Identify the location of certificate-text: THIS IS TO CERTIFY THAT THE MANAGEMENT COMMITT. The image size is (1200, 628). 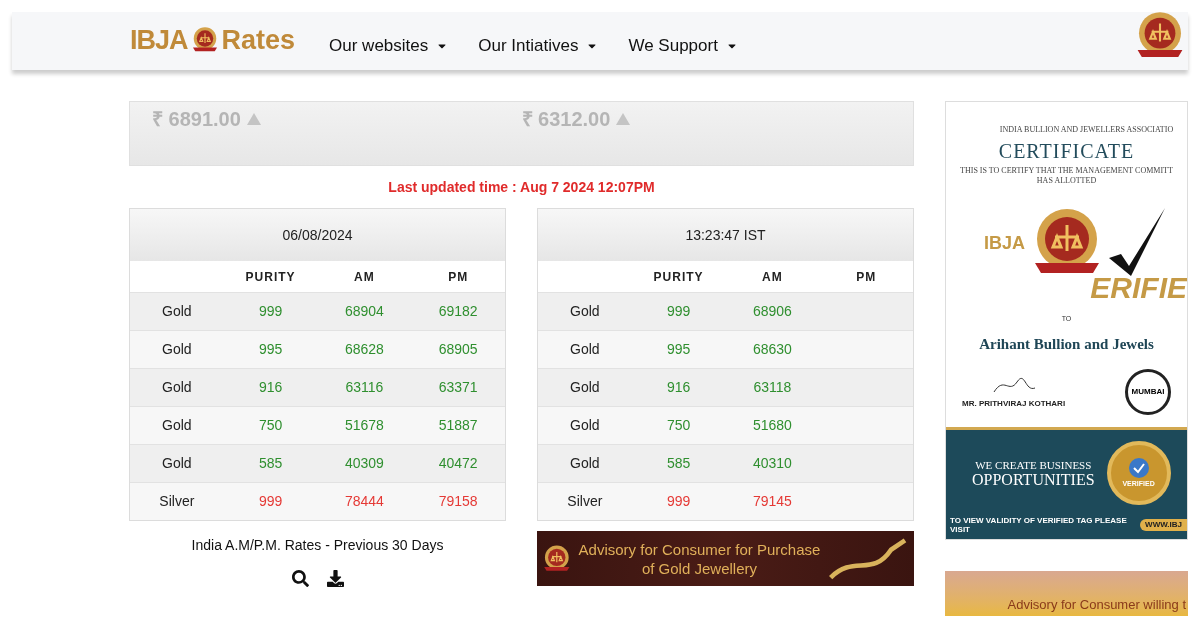
(1066, 170).